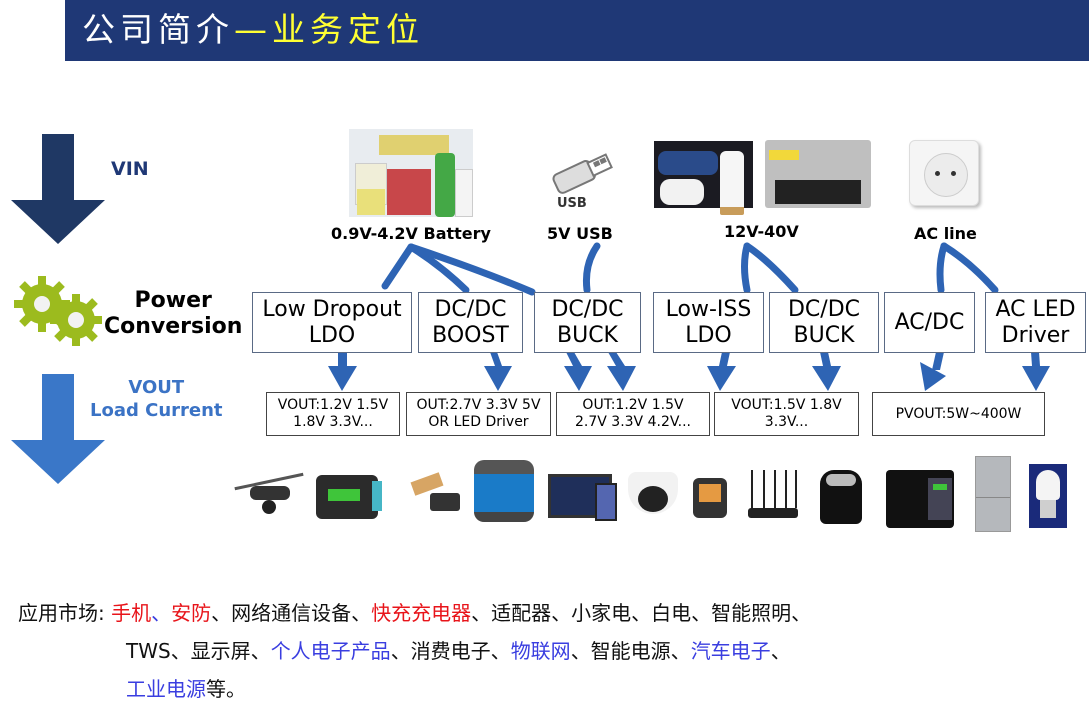 This screenshot has height=711, width=1089. I want to click on market-label: 应用市场:, so click(65, 613).